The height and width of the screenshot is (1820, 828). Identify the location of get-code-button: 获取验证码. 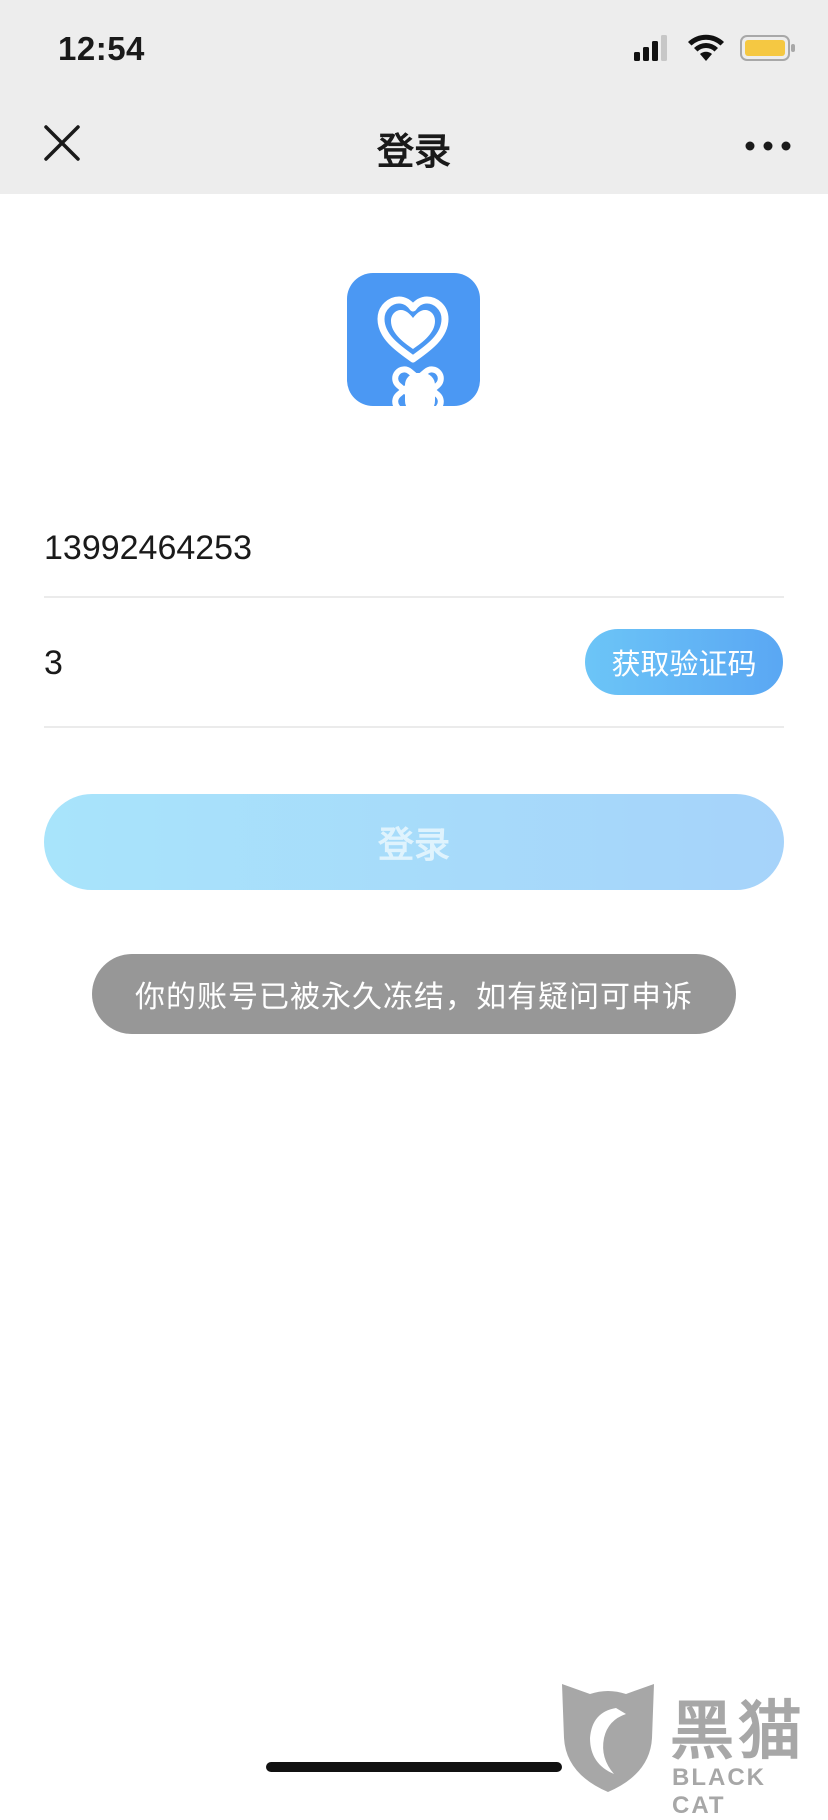
(684, 662).